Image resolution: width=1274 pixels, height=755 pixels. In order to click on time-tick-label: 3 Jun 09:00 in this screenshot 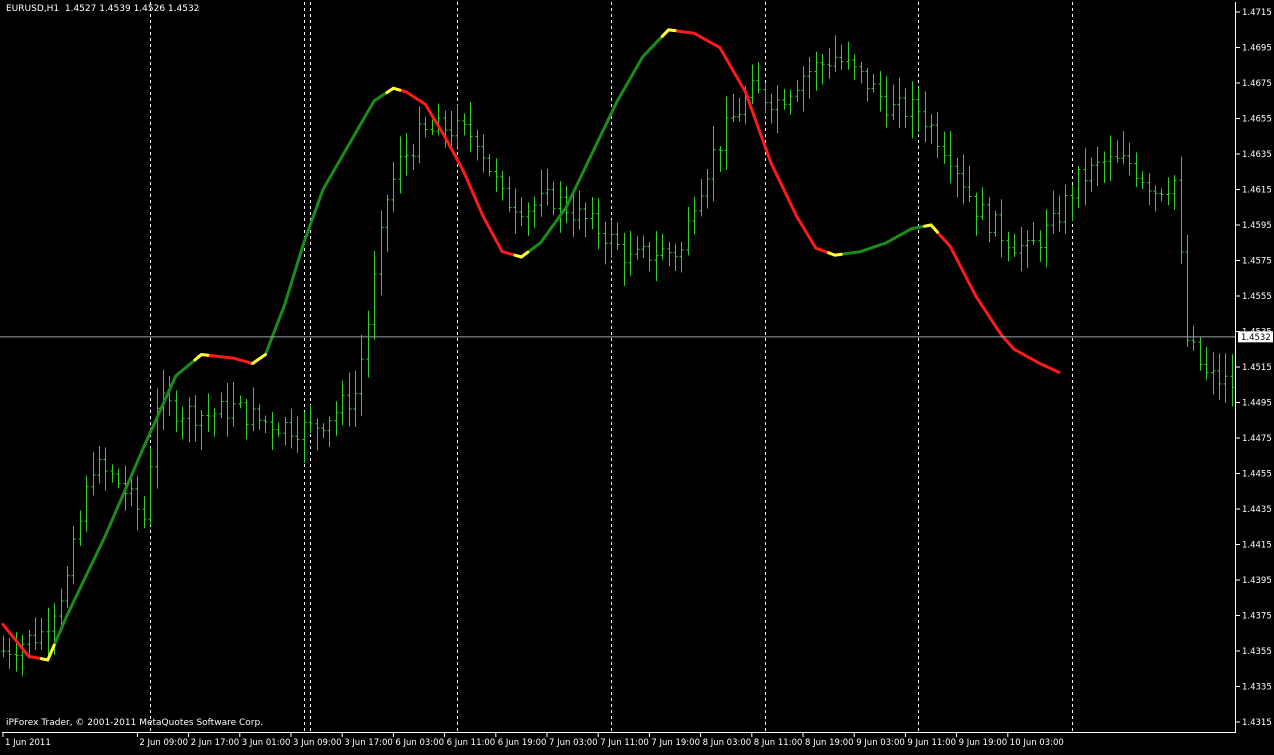, I will do `click(317, 743)`.